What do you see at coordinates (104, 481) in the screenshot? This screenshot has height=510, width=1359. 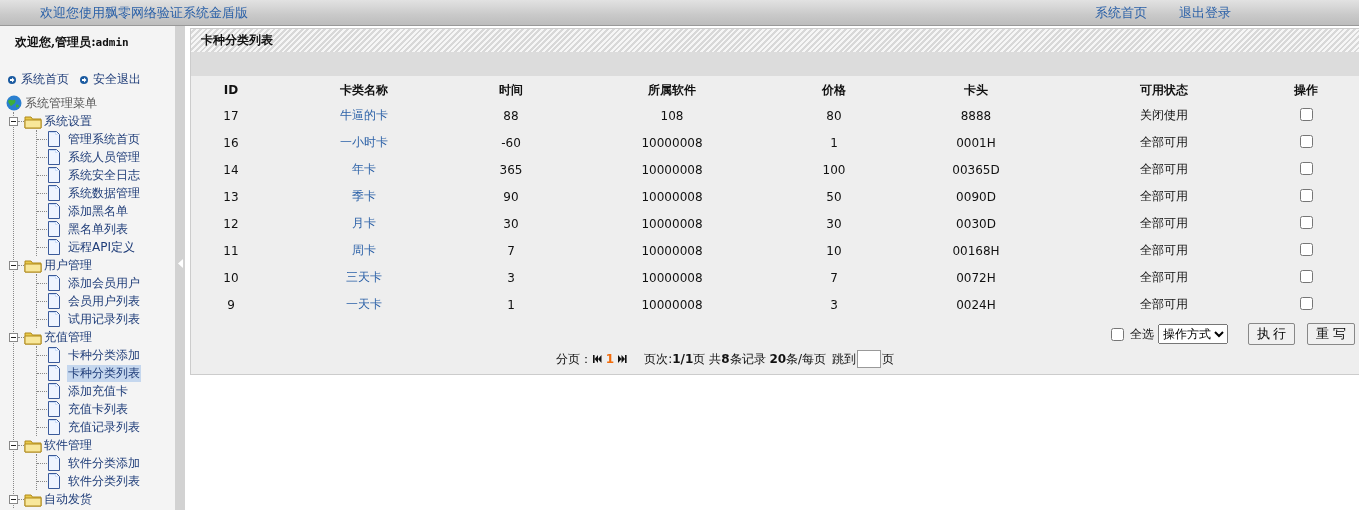 I see `menu-item: 软件分类列表` at bounding box center [104, 481].